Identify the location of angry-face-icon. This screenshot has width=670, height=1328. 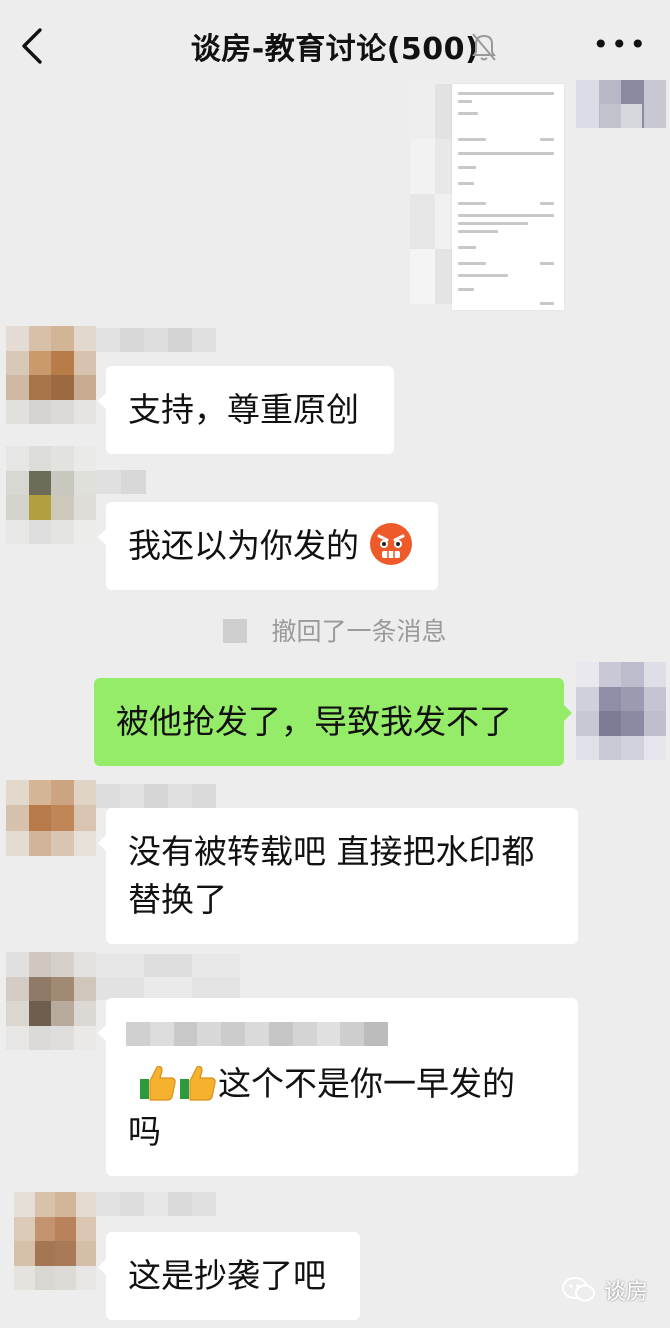
(390, 544).